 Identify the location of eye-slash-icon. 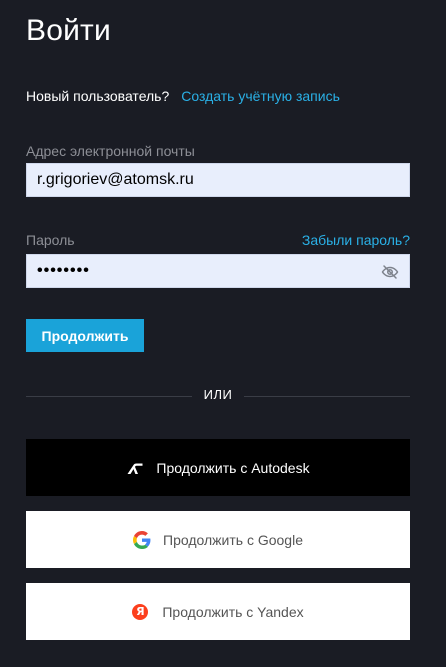
(390, 272).